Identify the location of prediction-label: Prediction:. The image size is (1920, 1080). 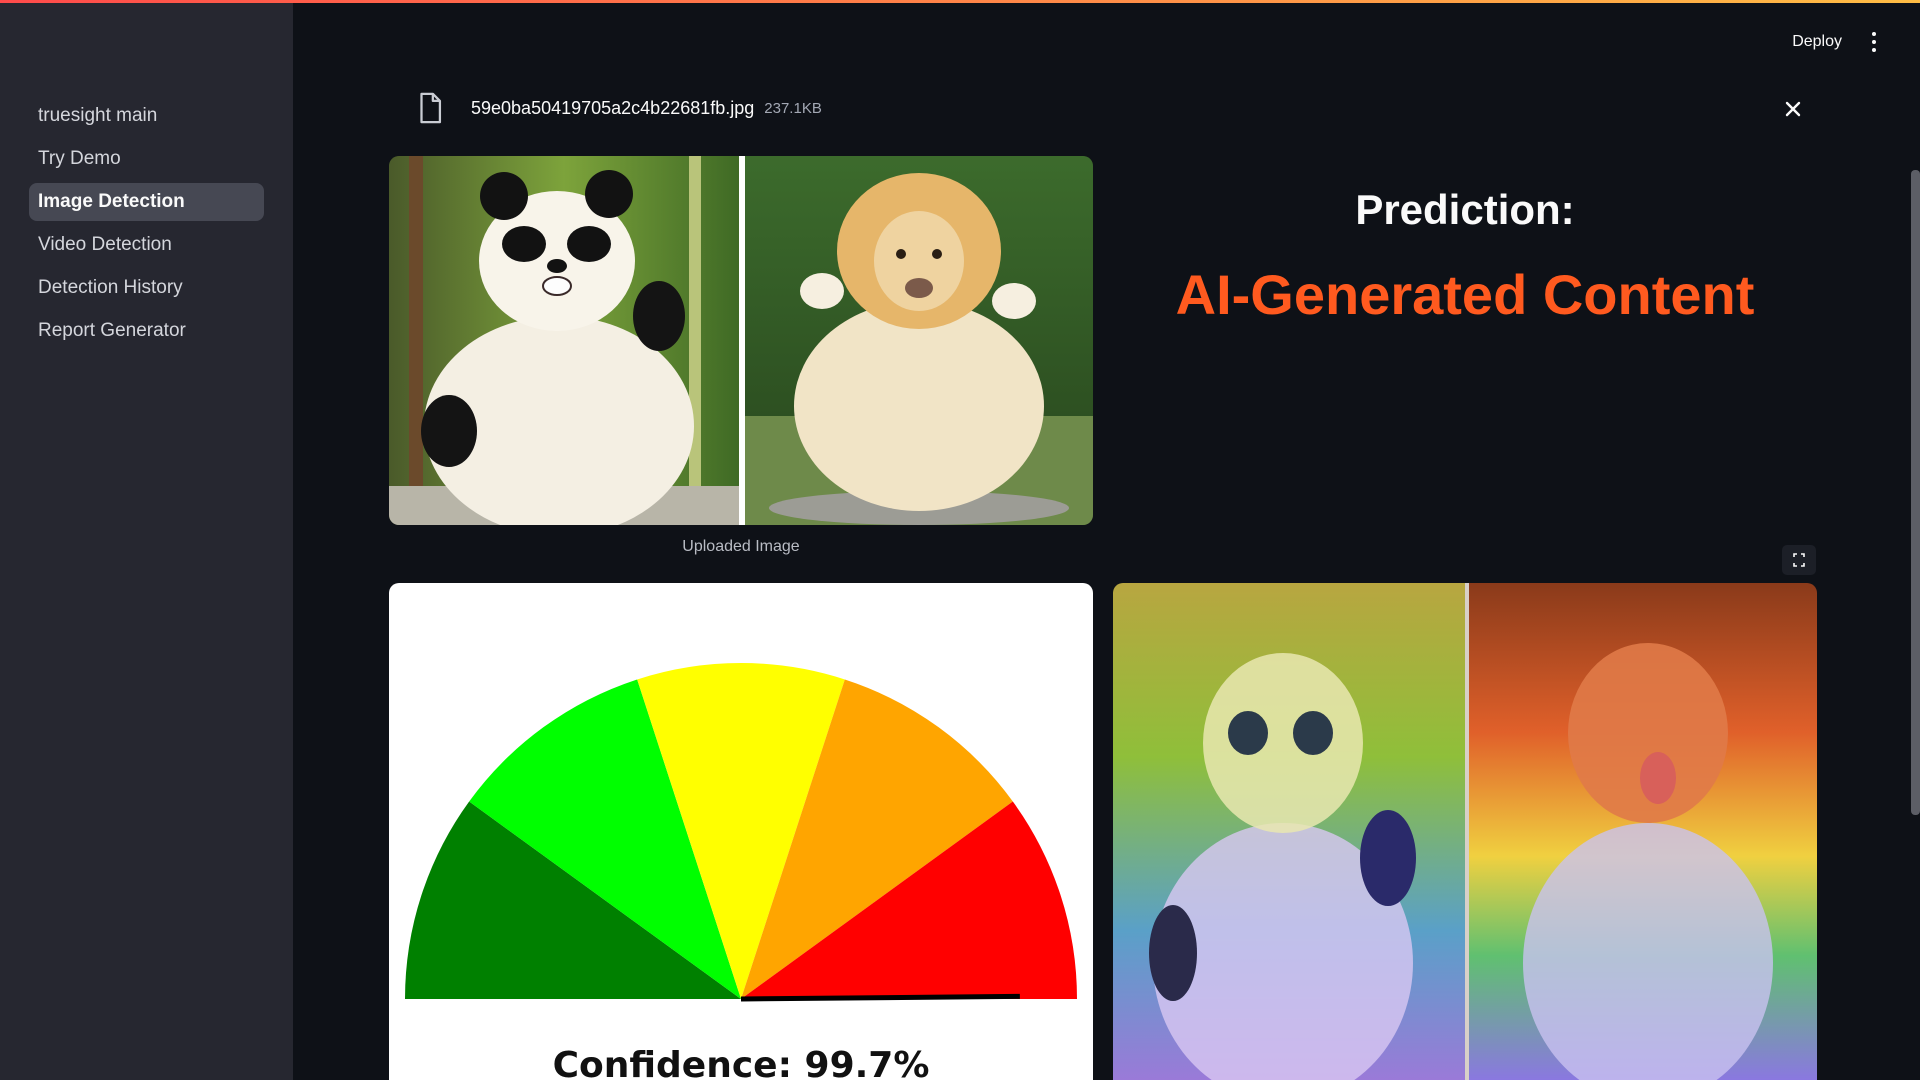
(1465, 209).